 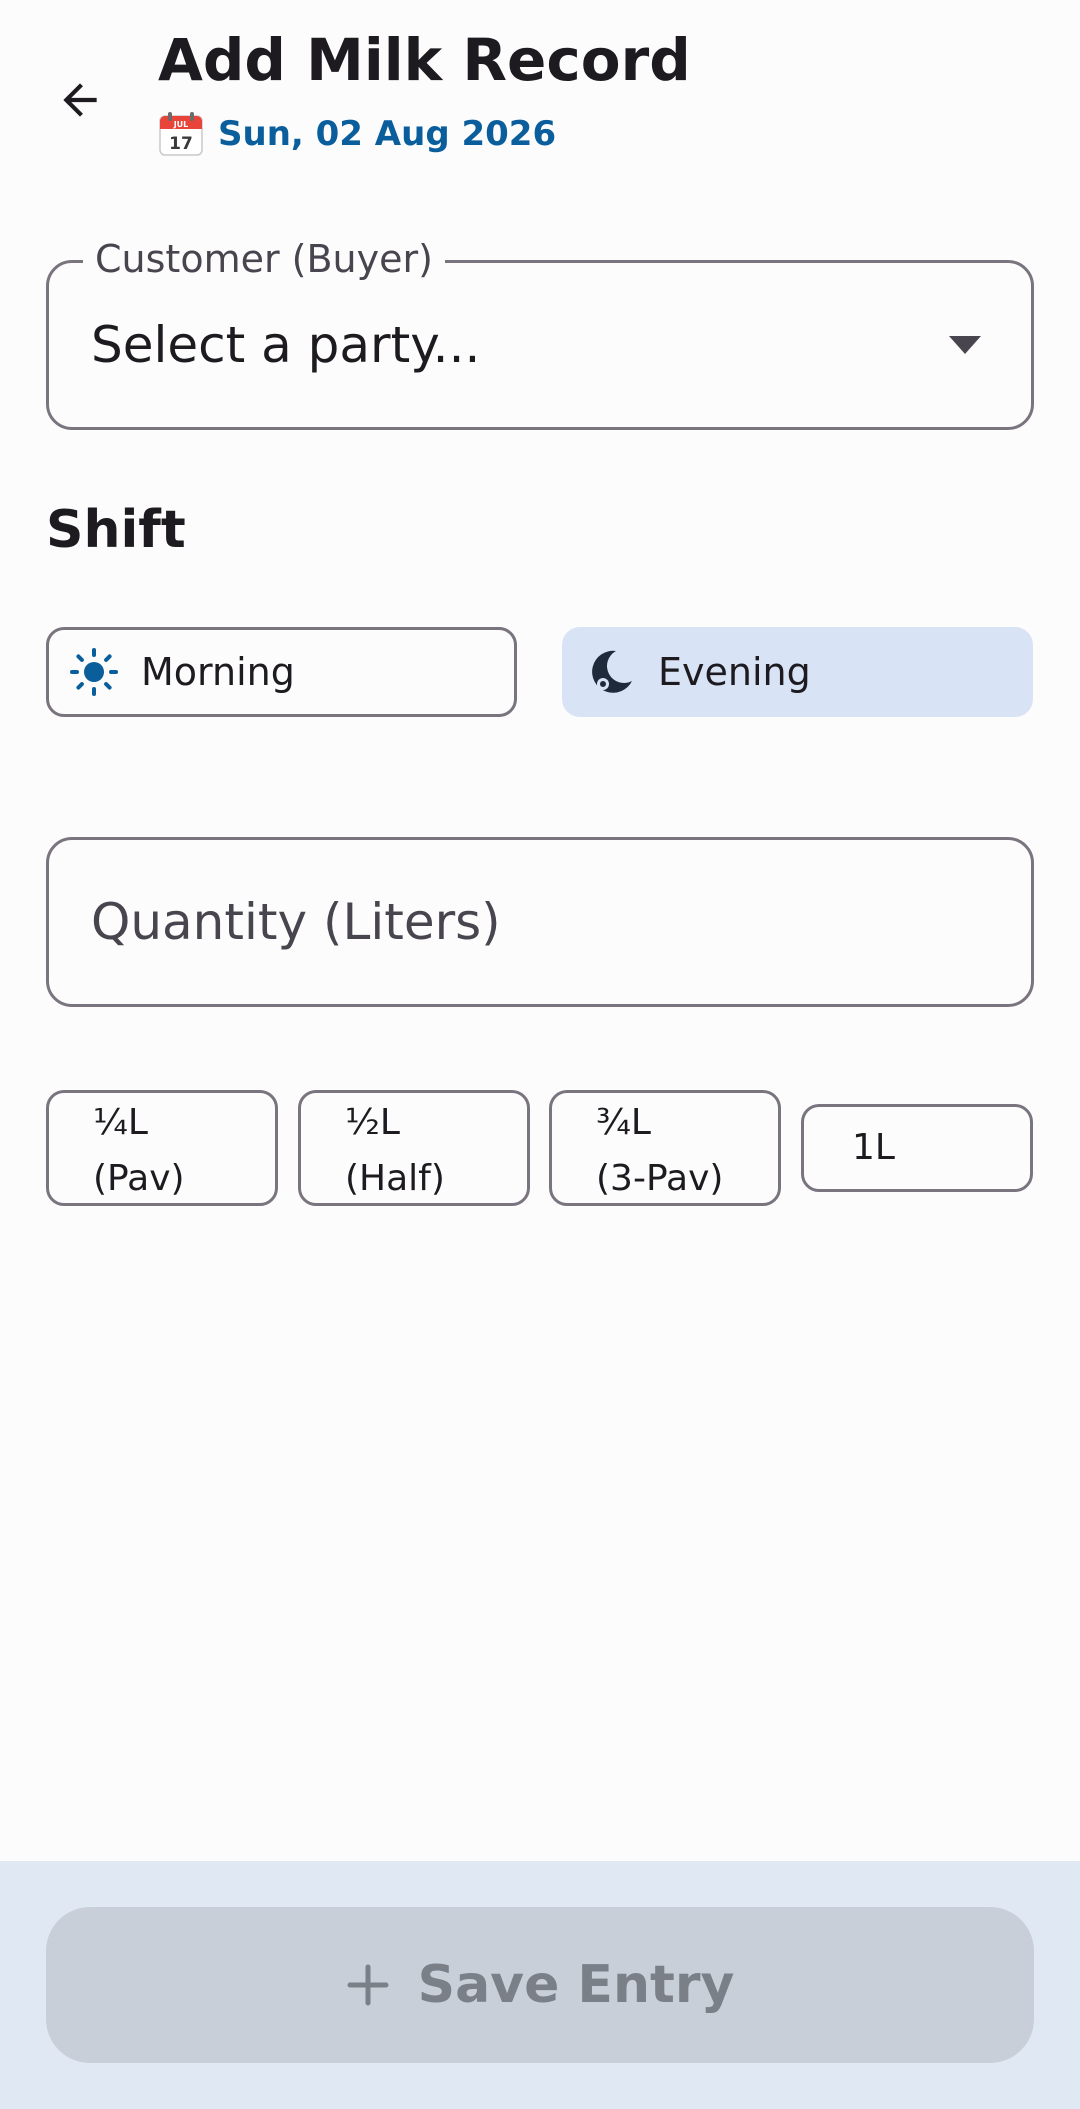 I want to click on preset-amount: ½L, so click(x=372, y=1122).